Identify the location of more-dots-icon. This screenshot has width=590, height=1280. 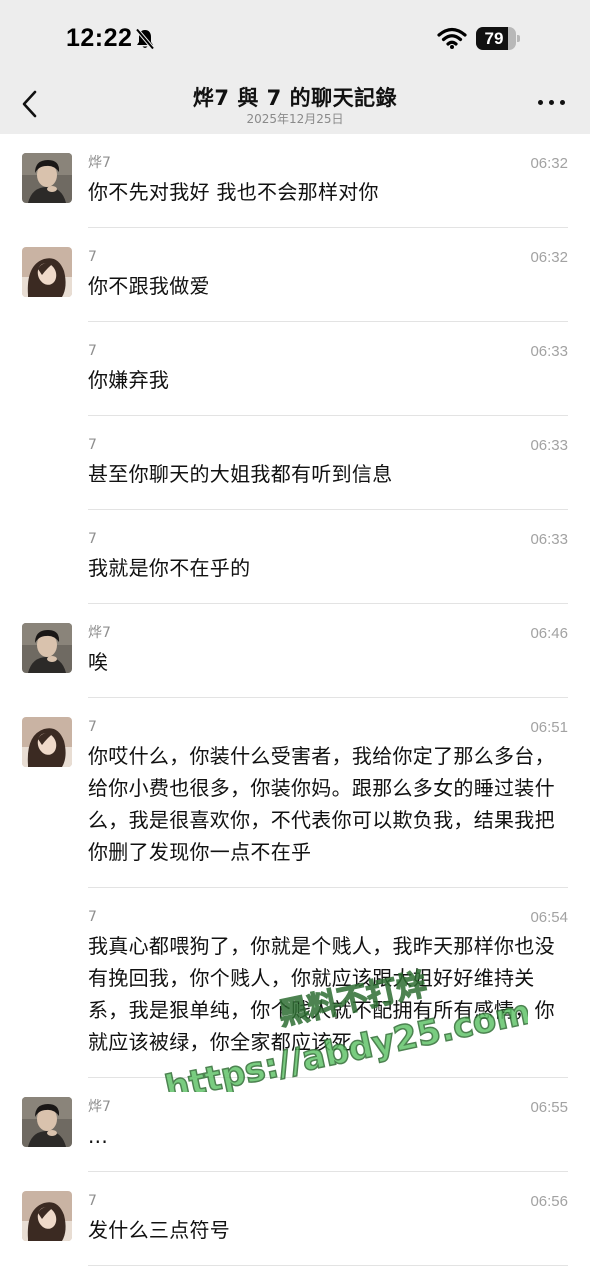
(552, 104).